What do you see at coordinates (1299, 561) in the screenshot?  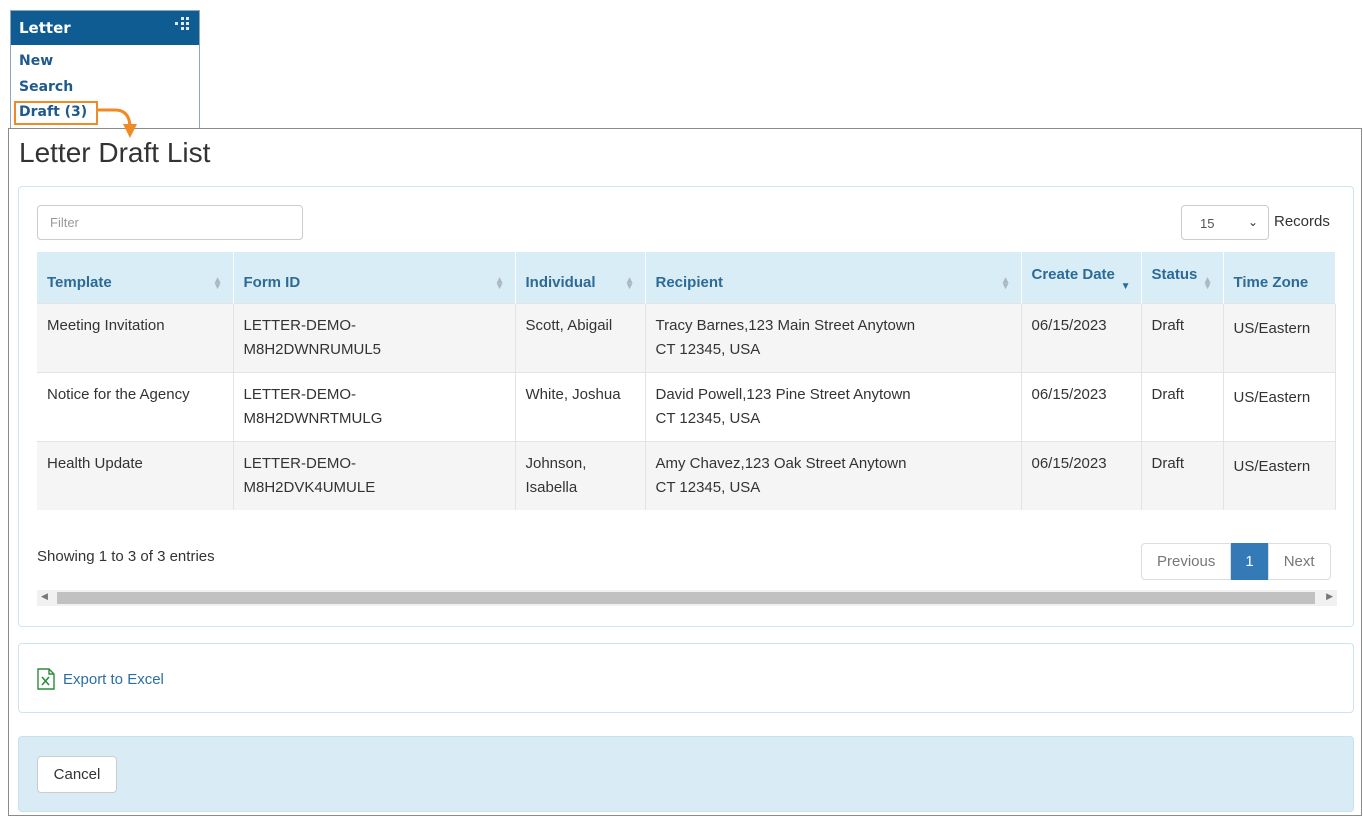 I see `next-page-button: Next` at bounding box center [1299, 561].